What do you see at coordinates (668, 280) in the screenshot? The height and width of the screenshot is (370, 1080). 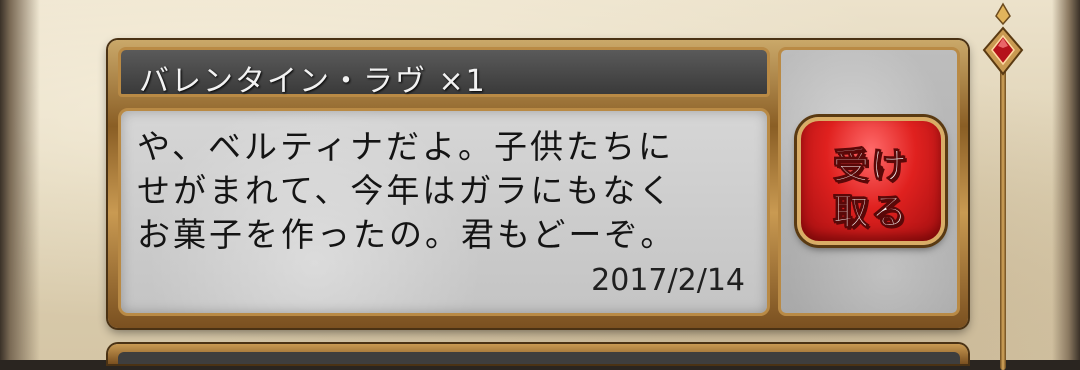 I see `gift-date: 2017/2/14` at bounding box center [668, 280].